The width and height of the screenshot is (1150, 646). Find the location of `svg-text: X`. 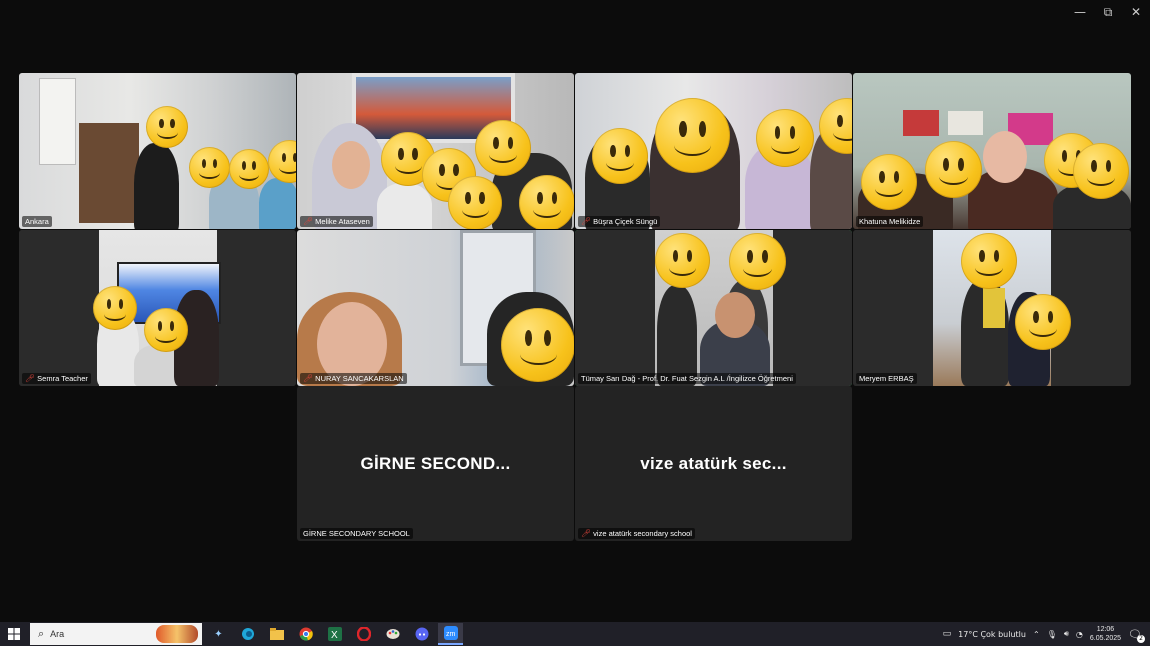

svg-text: X is located at coordinates (334, 635).